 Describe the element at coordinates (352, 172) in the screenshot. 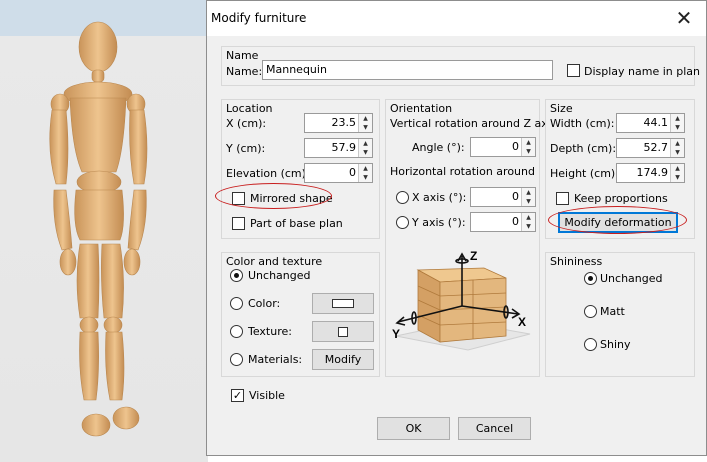

I see `elevation-value: 0` at that location.